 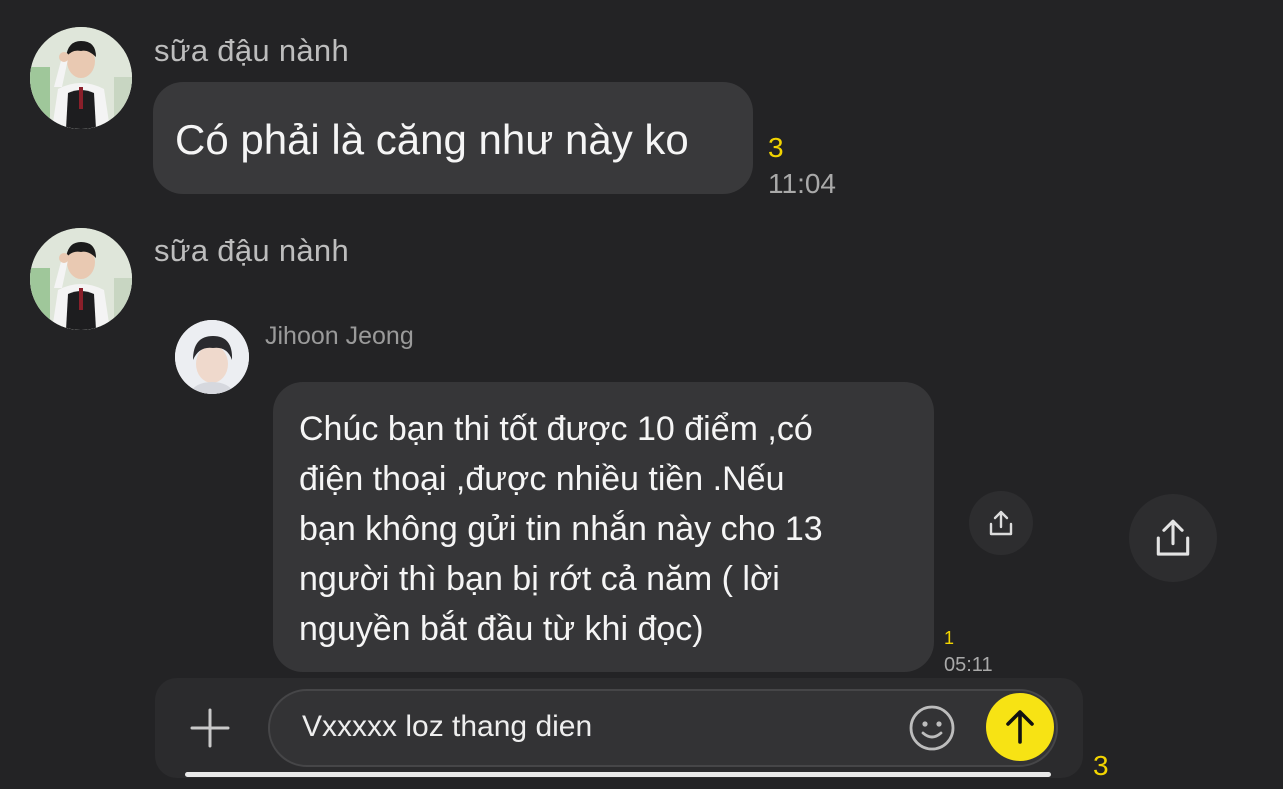 What do you see at coordinates (539, 579) in the screenshot?
I see `message-line: người thì bạn bị rớt cả năm ( lời` at bounding box center [539, 579].